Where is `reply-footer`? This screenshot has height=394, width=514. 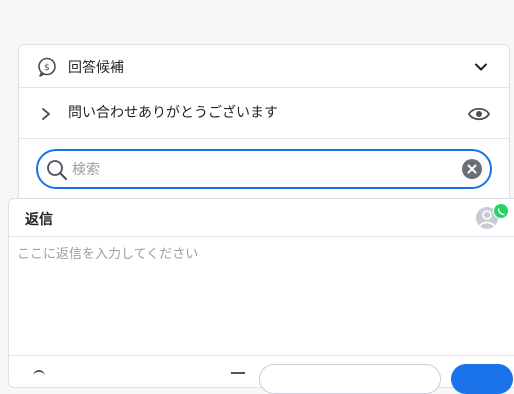 reply-footer is located at coordinates (261, 374).